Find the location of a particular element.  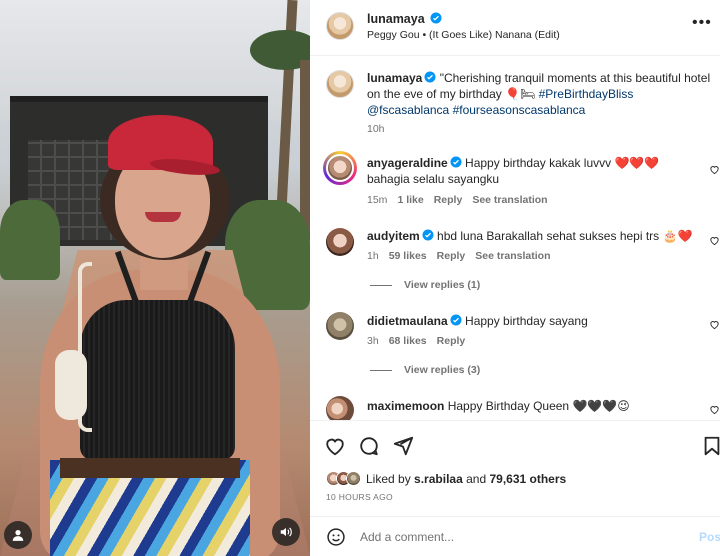

view-replies-button: View replies (3) is located at coordinates (425, 370).